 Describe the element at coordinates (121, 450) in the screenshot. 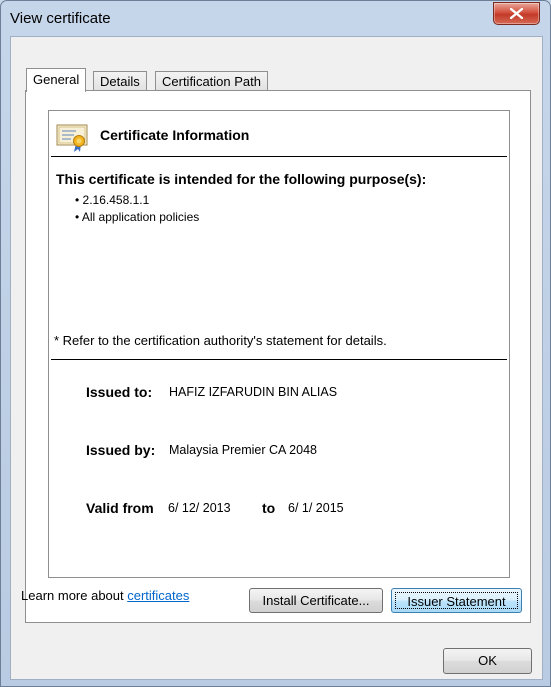

I see `issued-by-label: Issued by:` at that location.